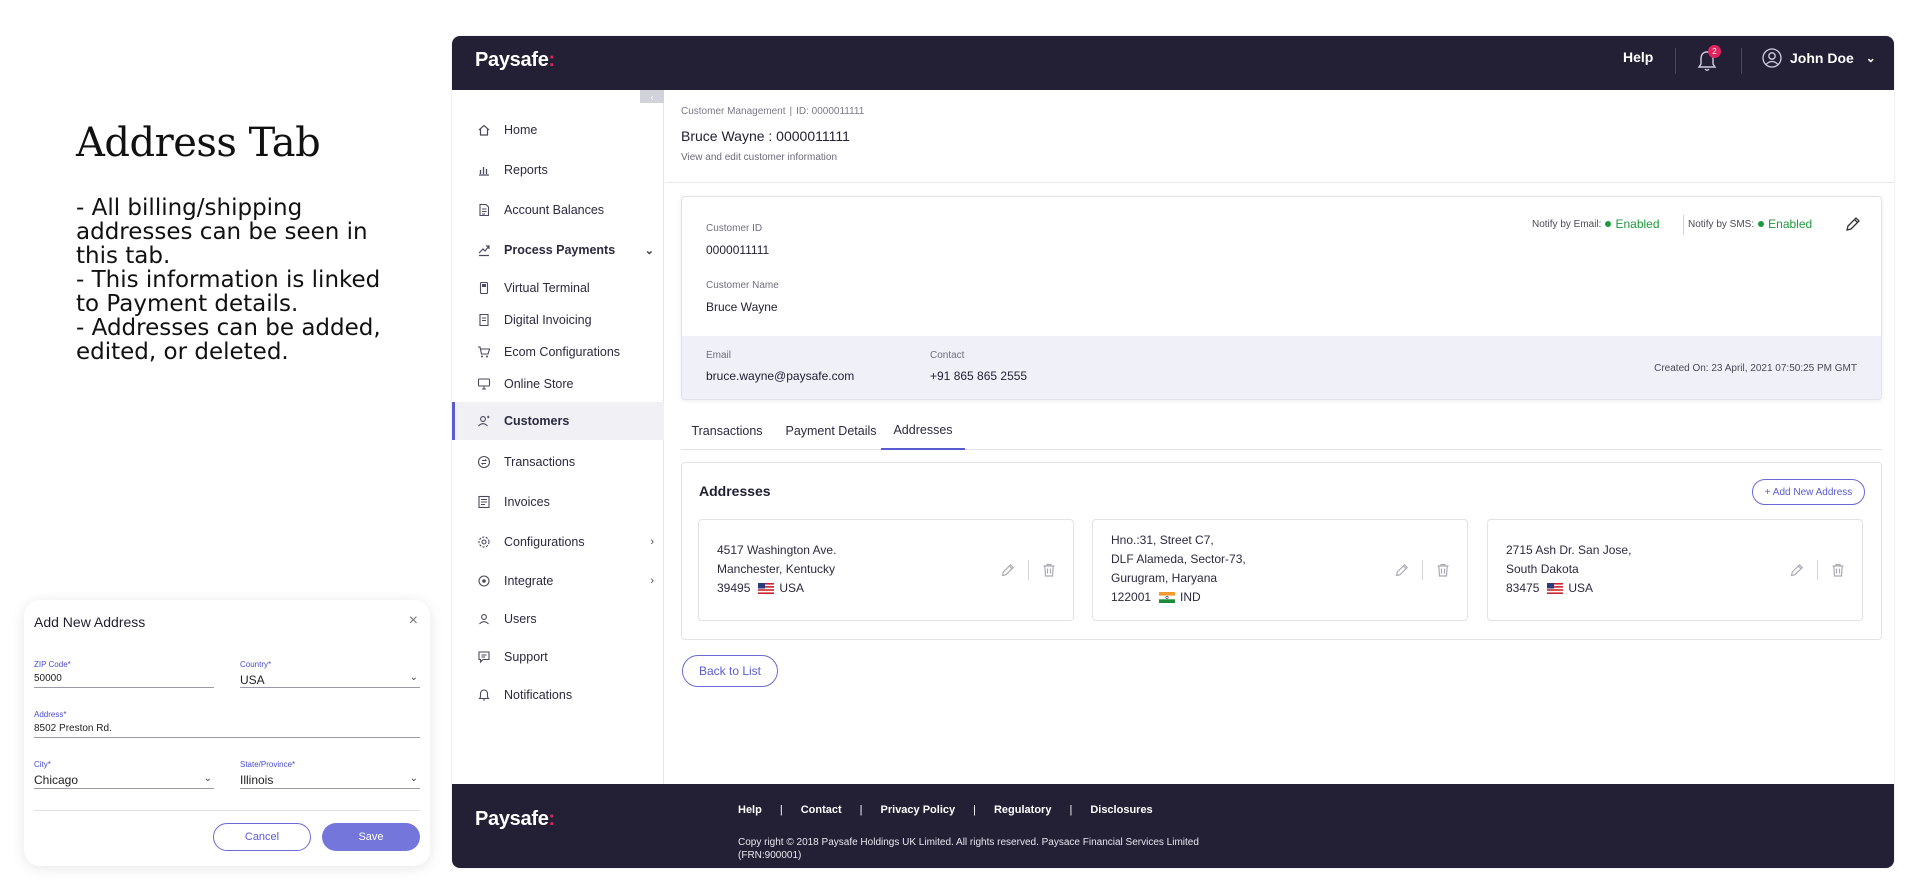 This screenshot has height=888, width=1920. I want to click on sidebar-item-invoices: Invoices, so click(558, 502).